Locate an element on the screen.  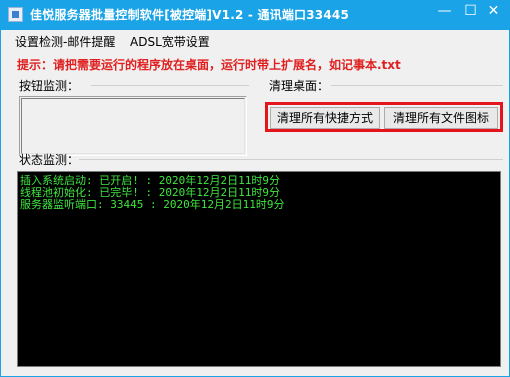
clean-file-icons-button: 清理所有文件图标 is located at coordinates (441, 118).